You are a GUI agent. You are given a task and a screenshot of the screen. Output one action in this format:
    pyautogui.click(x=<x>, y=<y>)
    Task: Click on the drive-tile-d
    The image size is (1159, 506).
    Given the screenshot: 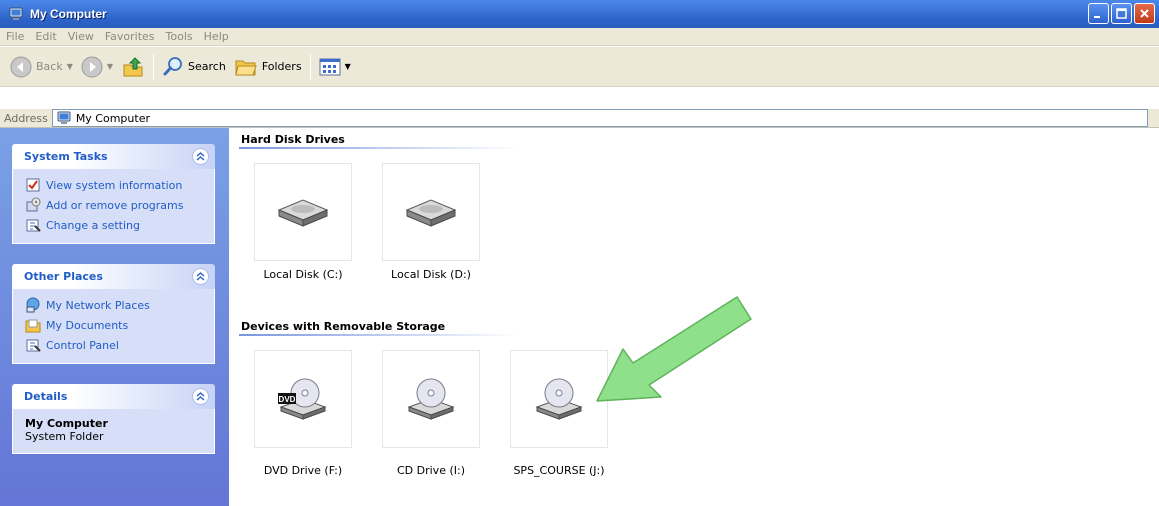 What is the action you would take?
    pyautogui.click(x=431, y=212)
    